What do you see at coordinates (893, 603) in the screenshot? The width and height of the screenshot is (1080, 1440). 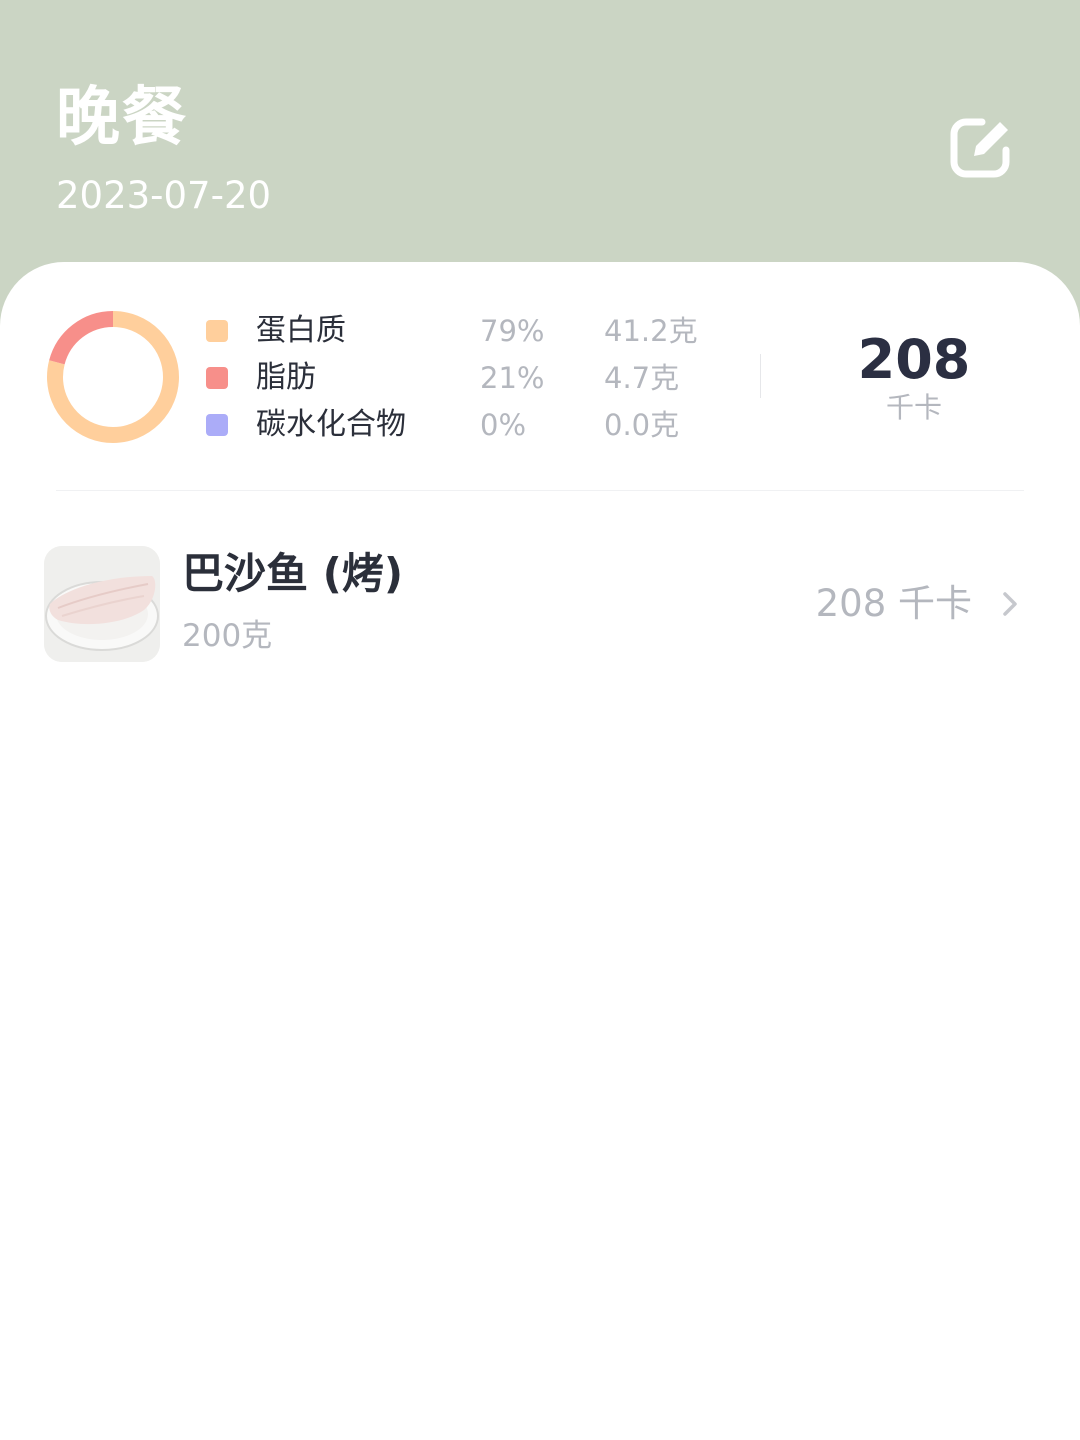 I see `food-calories: 208 千卡` at bounding box center [893, 603].